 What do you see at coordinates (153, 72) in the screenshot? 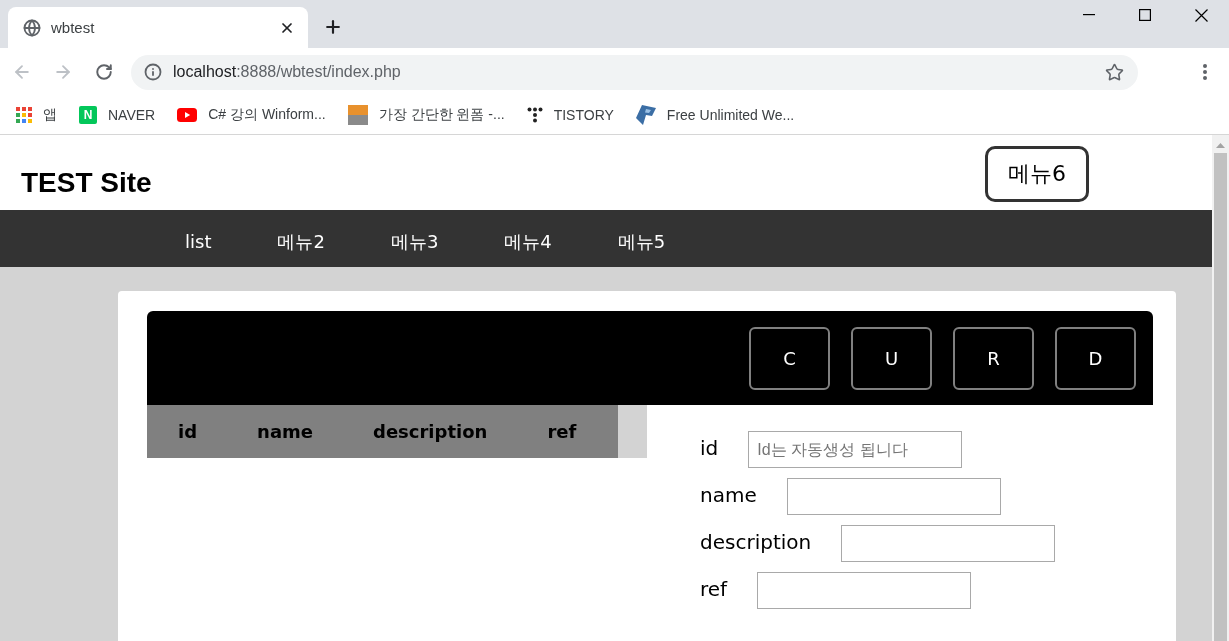
I see `info-icon` at bounding box center [153, 72].